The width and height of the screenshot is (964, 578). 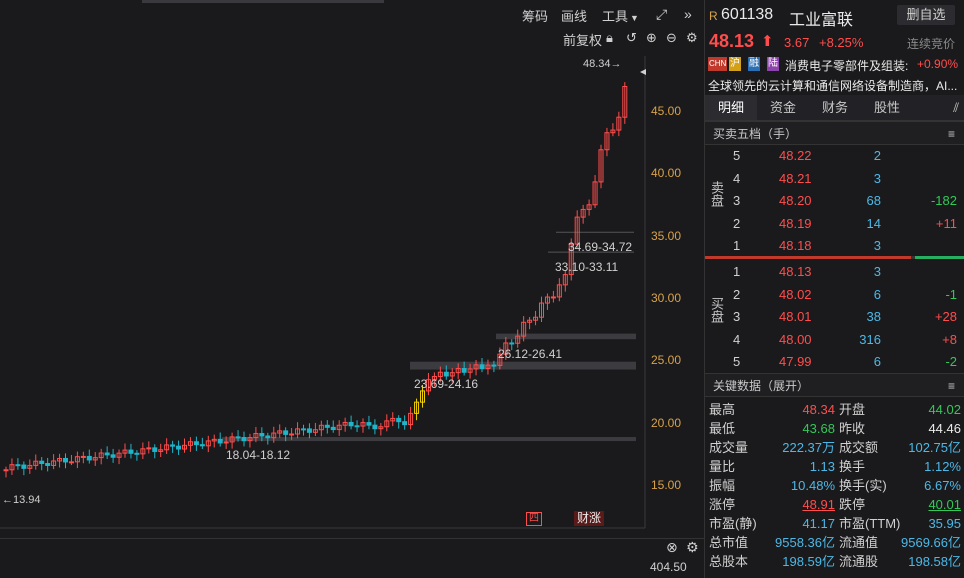 I want to click on tab-stock-nature: 股性, so click(x=887, y=107).